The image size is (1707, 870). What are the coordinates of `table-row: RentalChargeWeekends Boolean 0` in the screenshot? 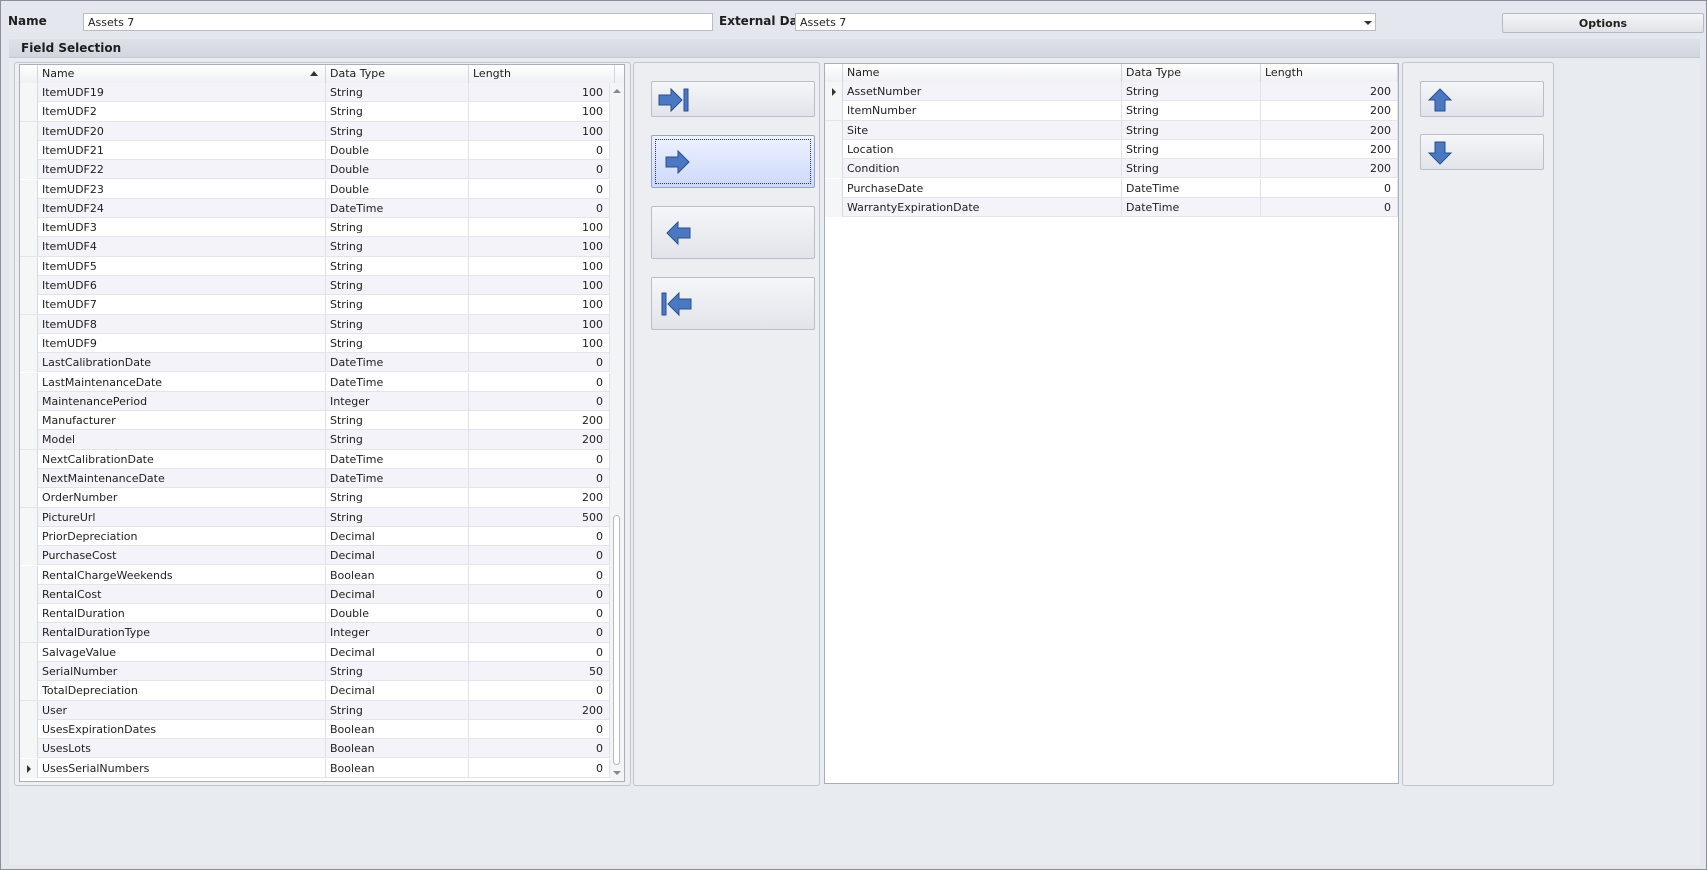 It's located at (322, 575).